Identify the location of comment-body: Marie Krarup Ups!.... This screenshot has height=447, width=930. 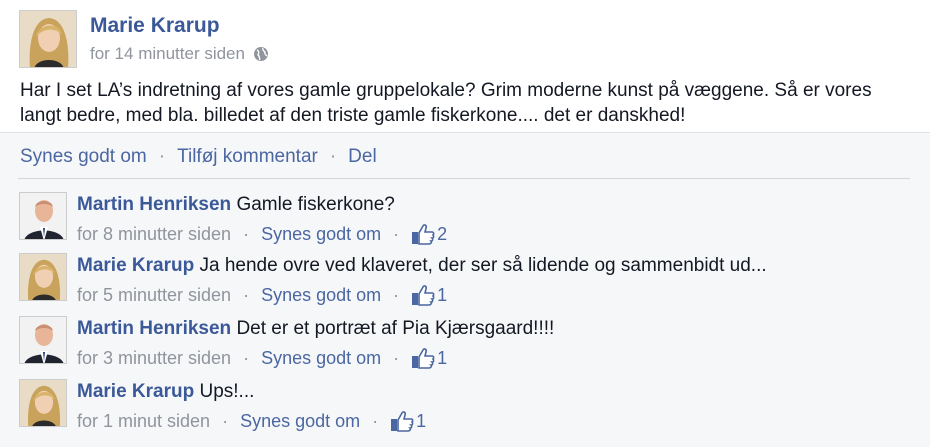
(165, 392).